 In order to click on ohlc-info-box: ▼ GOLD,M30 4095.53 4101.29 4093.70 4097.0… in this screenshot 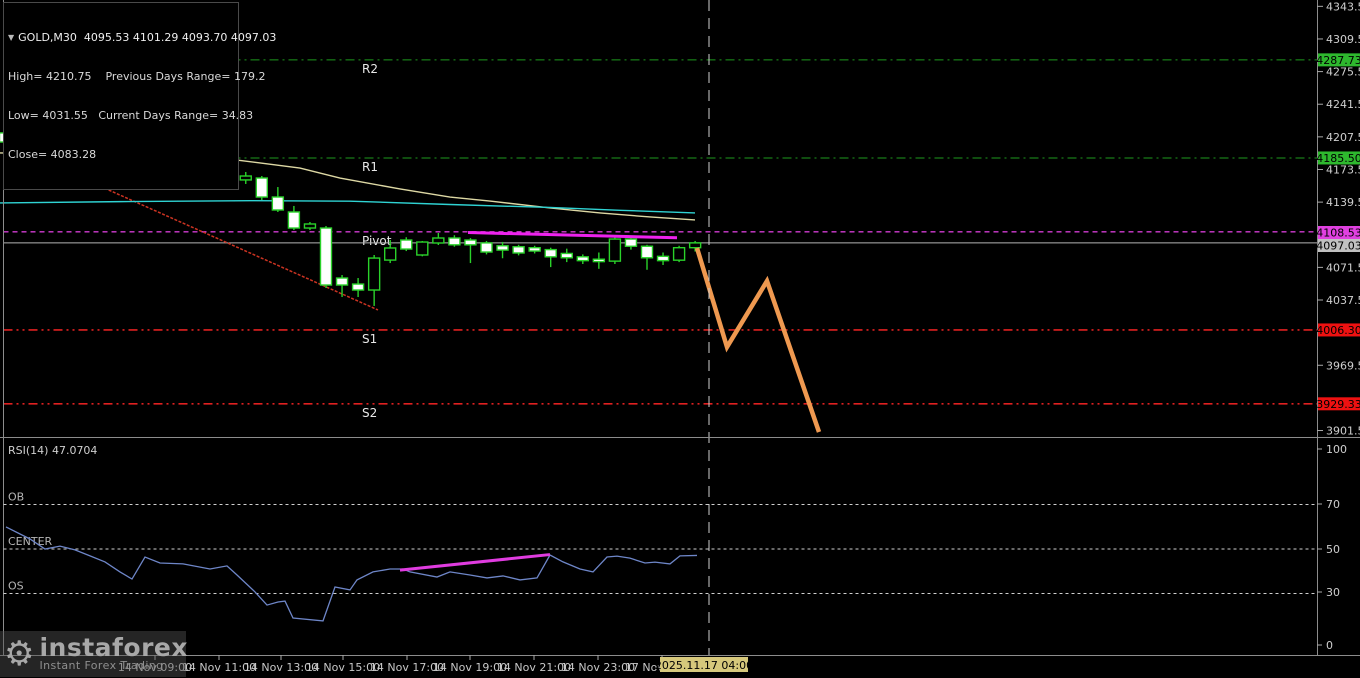, I will do `click(139, 96)`.